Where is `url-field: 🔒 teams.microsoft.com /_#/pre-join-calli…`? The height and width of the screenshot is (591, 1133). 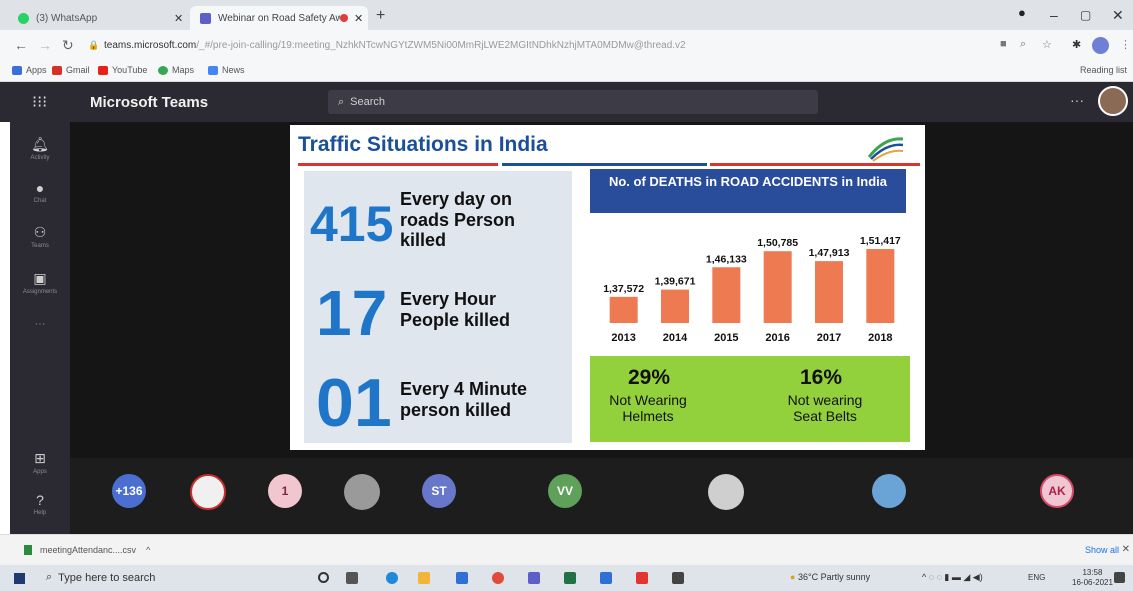 url-field: 🔒 teams.microsoft.com /_#/pre-join-calli… is located at coordinates (538, 45).